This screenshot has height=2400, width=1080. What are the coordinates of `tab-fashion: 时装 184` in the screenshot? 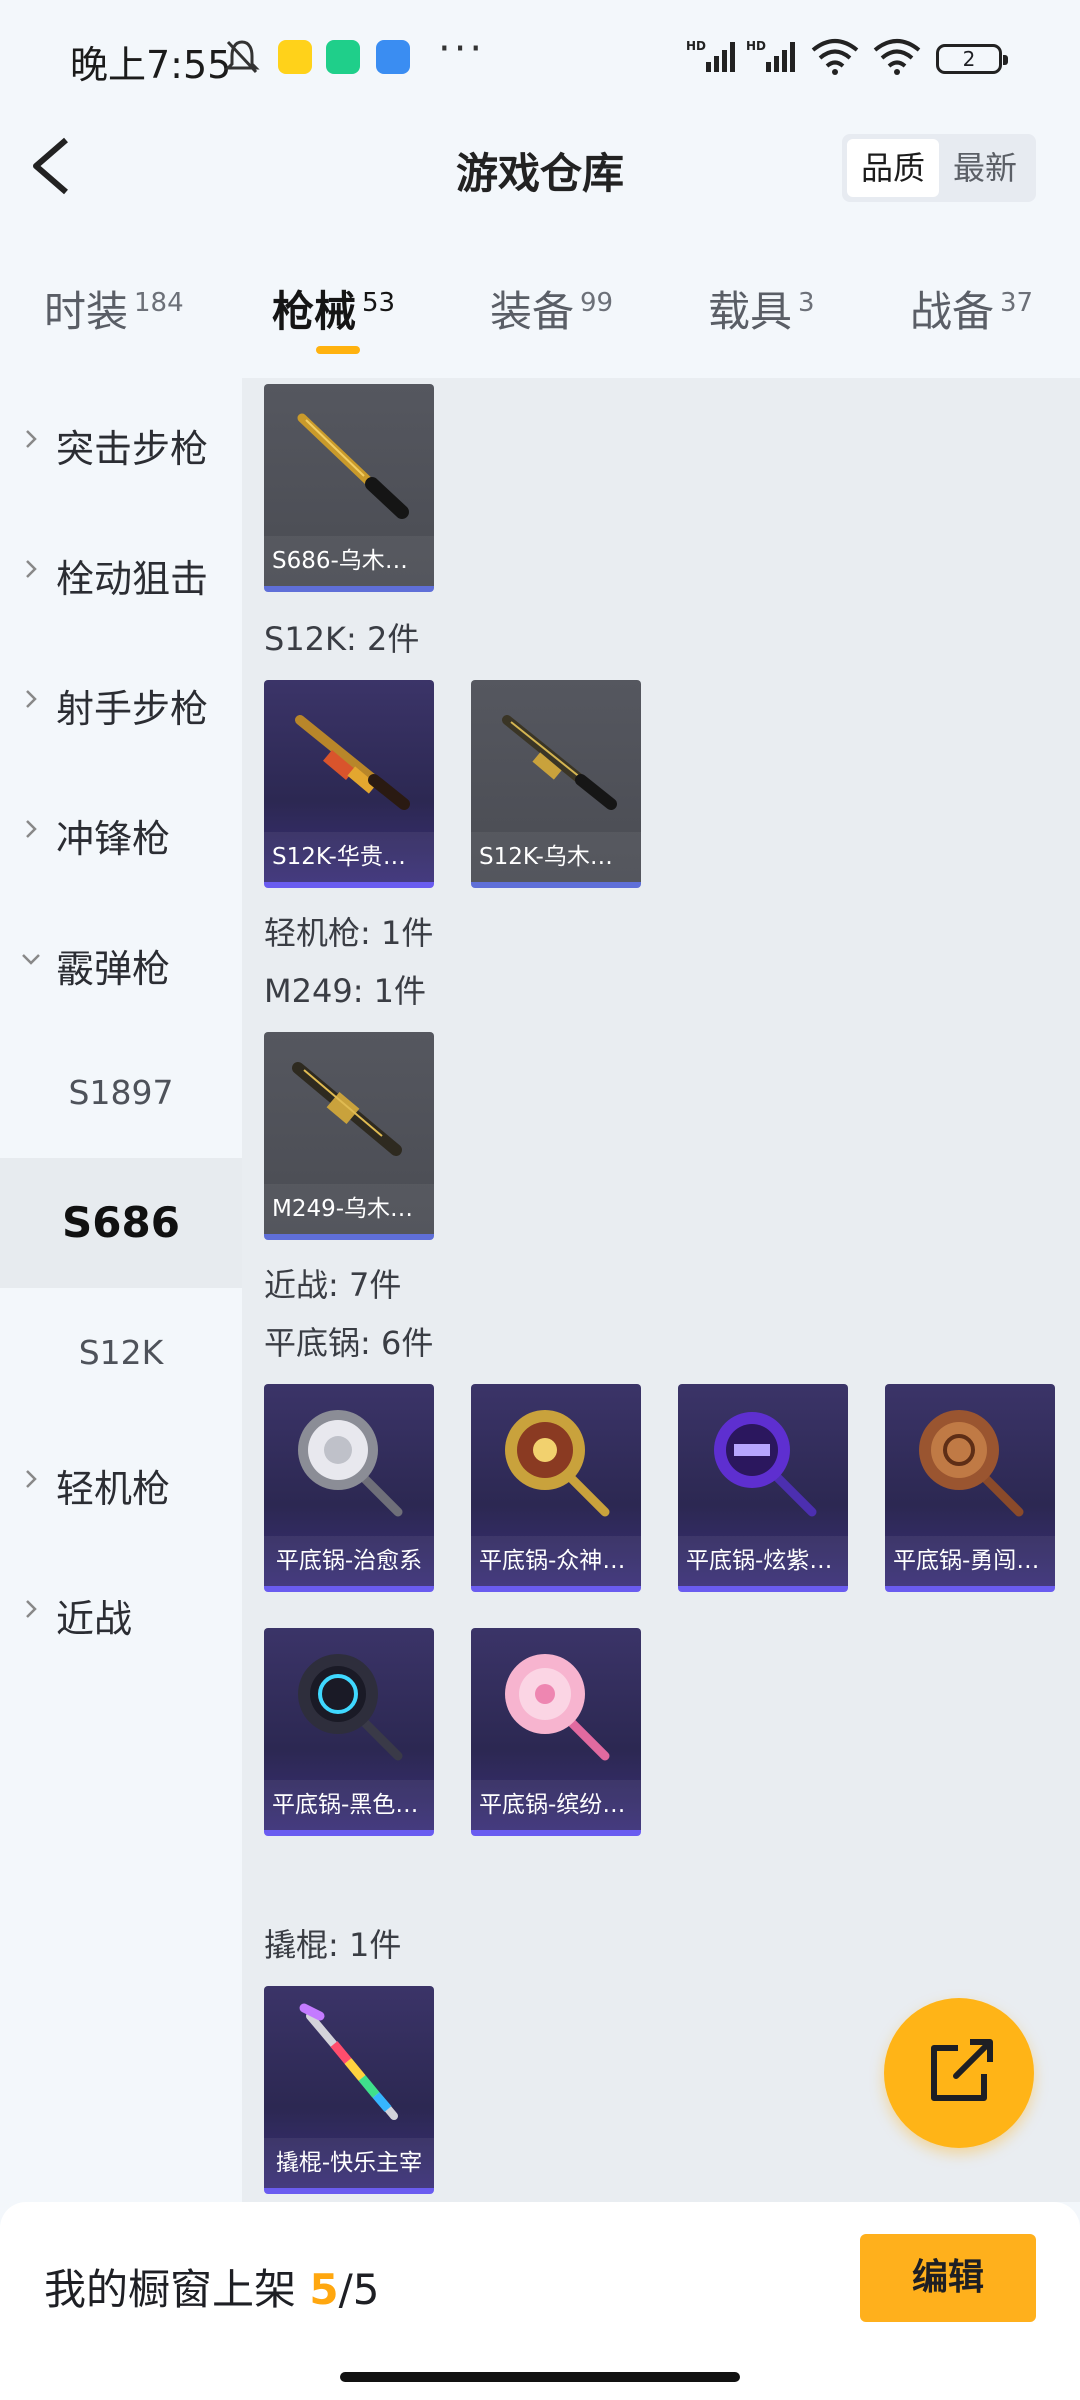 It's located at (114, 308).